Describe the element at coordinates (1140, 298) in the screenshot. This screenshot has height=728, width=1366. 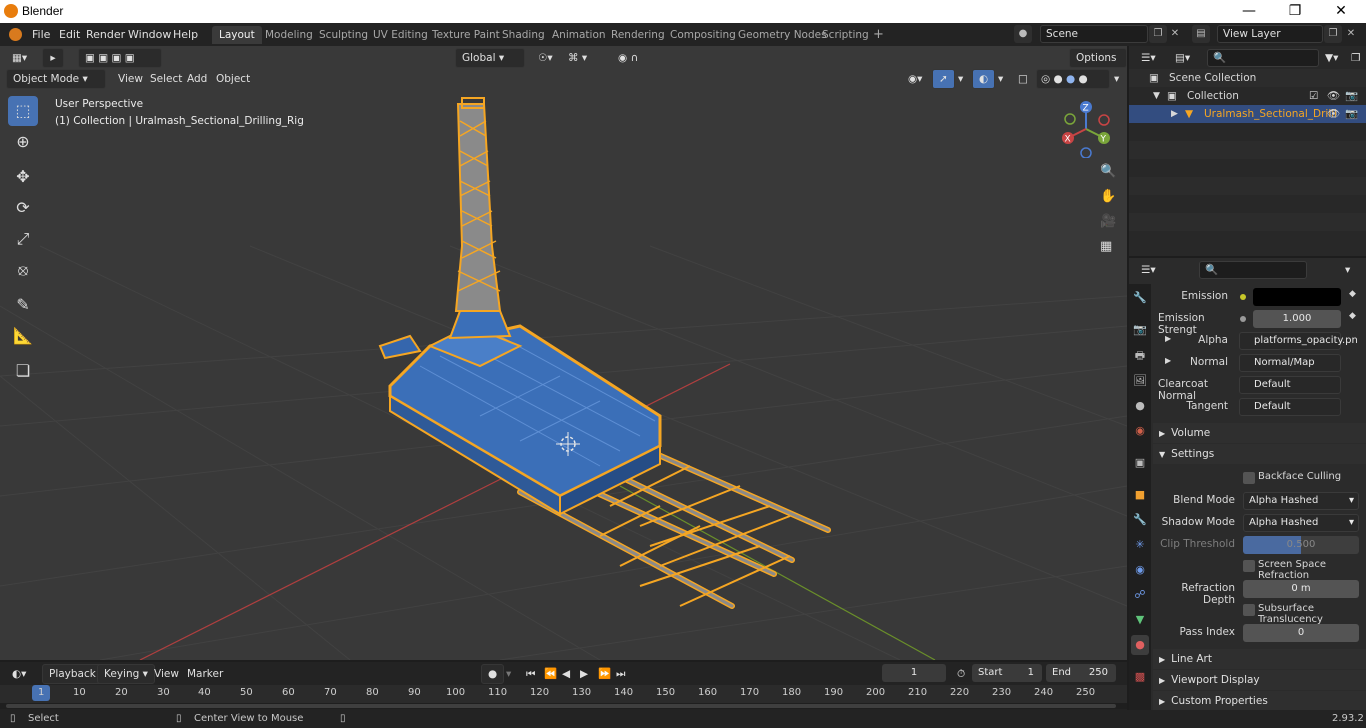
I see `tool-tab-icon: 🔧` at that location.